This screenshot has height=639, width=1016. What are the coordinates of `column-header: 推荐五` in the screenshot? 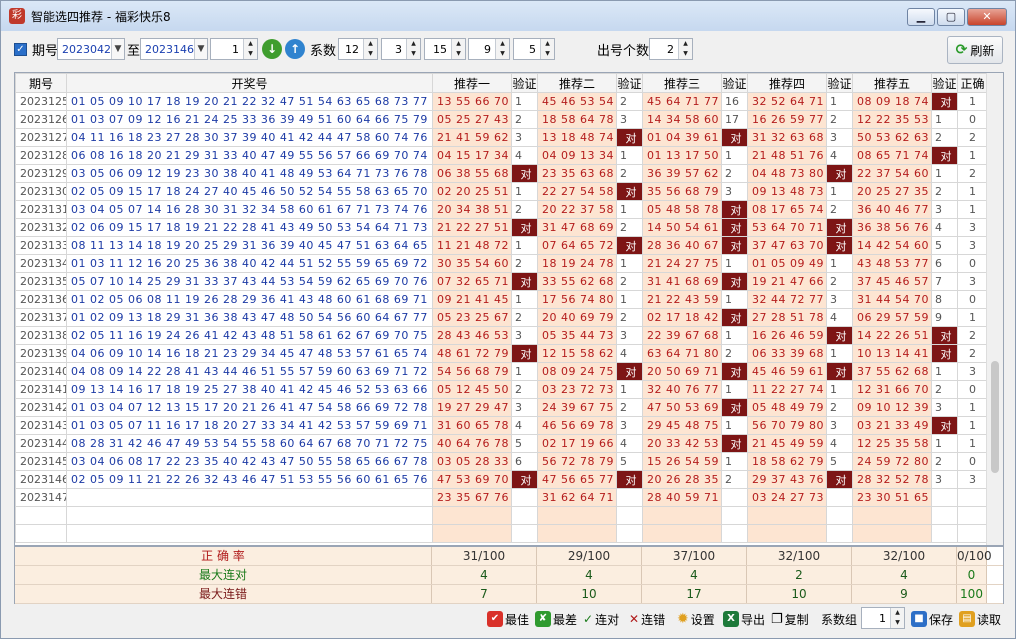 It's located at (892, 83).